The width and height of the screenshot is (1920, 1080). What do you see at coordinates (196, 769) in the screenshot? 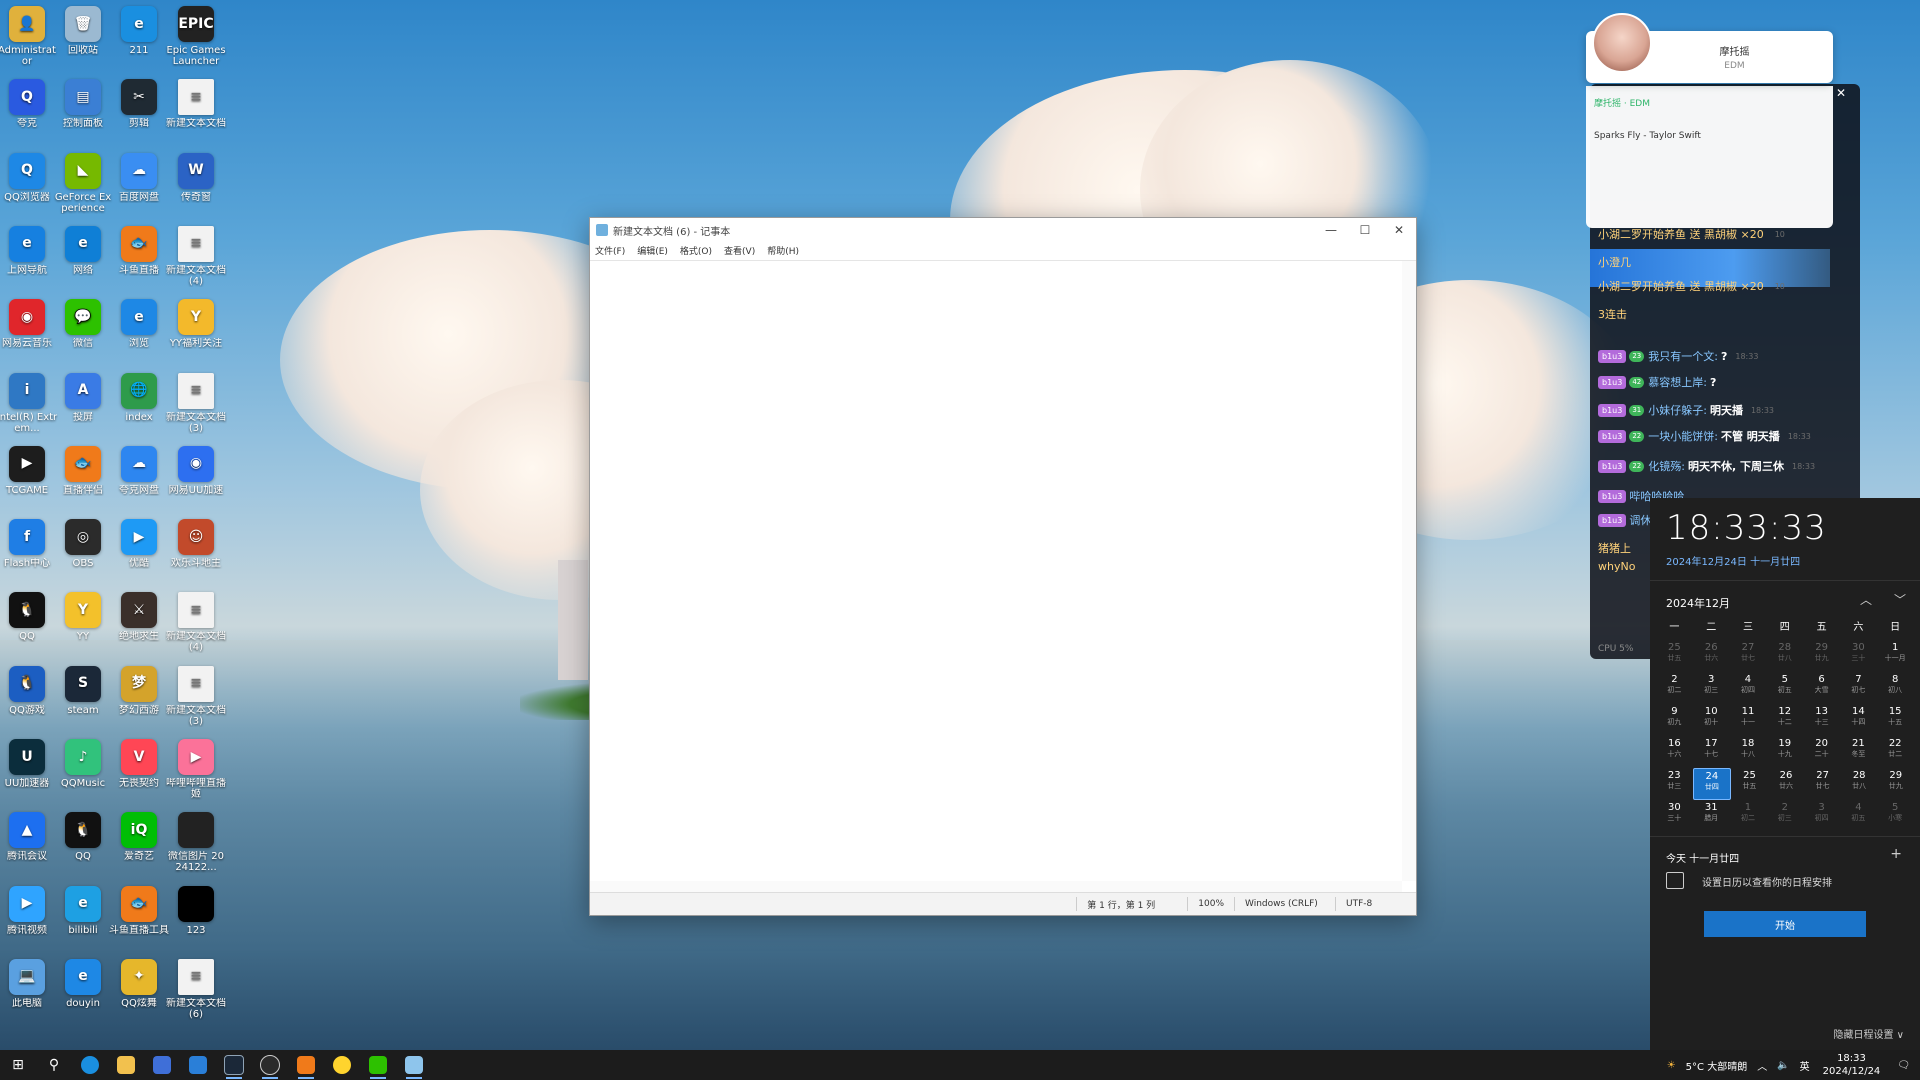
I see `desktop-icon: ▶ 哔哩哔哩直播姬` at bounding box center [196, 769].